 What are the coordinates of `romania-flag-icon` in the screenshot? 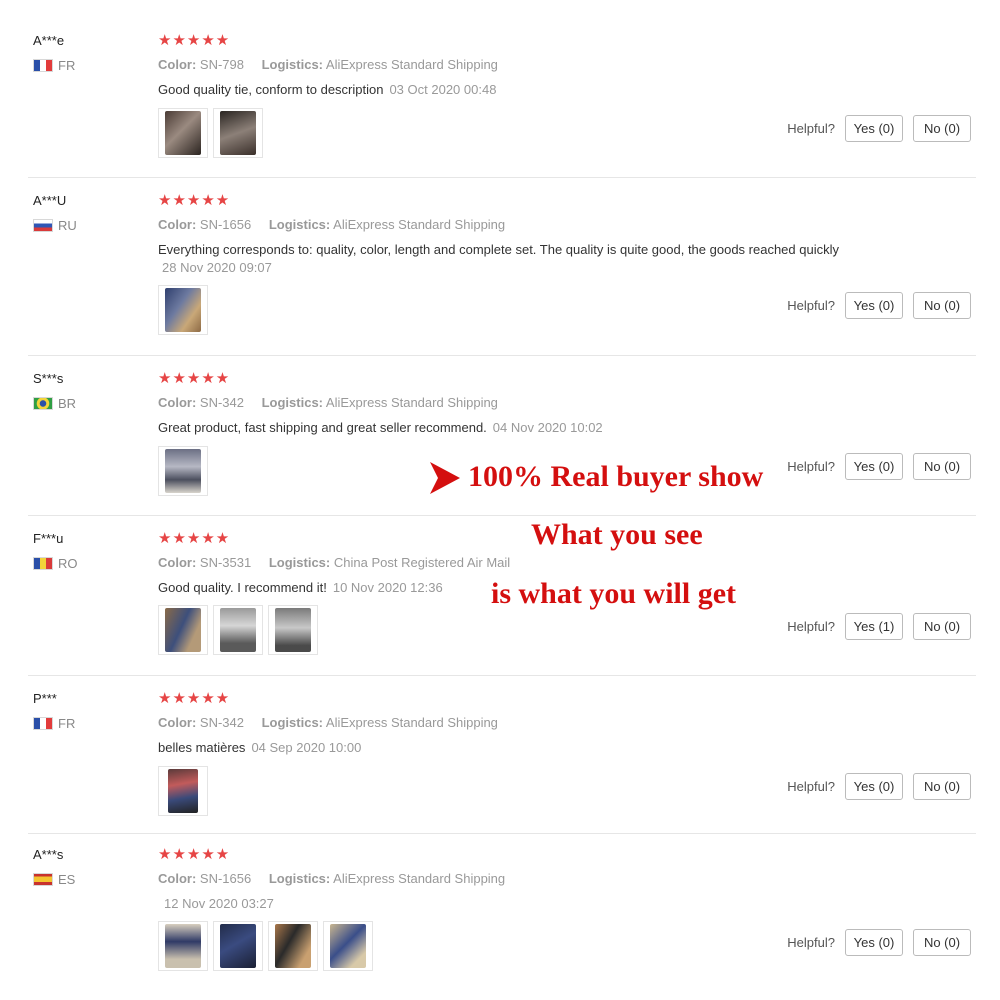 It's located at (43, 563).